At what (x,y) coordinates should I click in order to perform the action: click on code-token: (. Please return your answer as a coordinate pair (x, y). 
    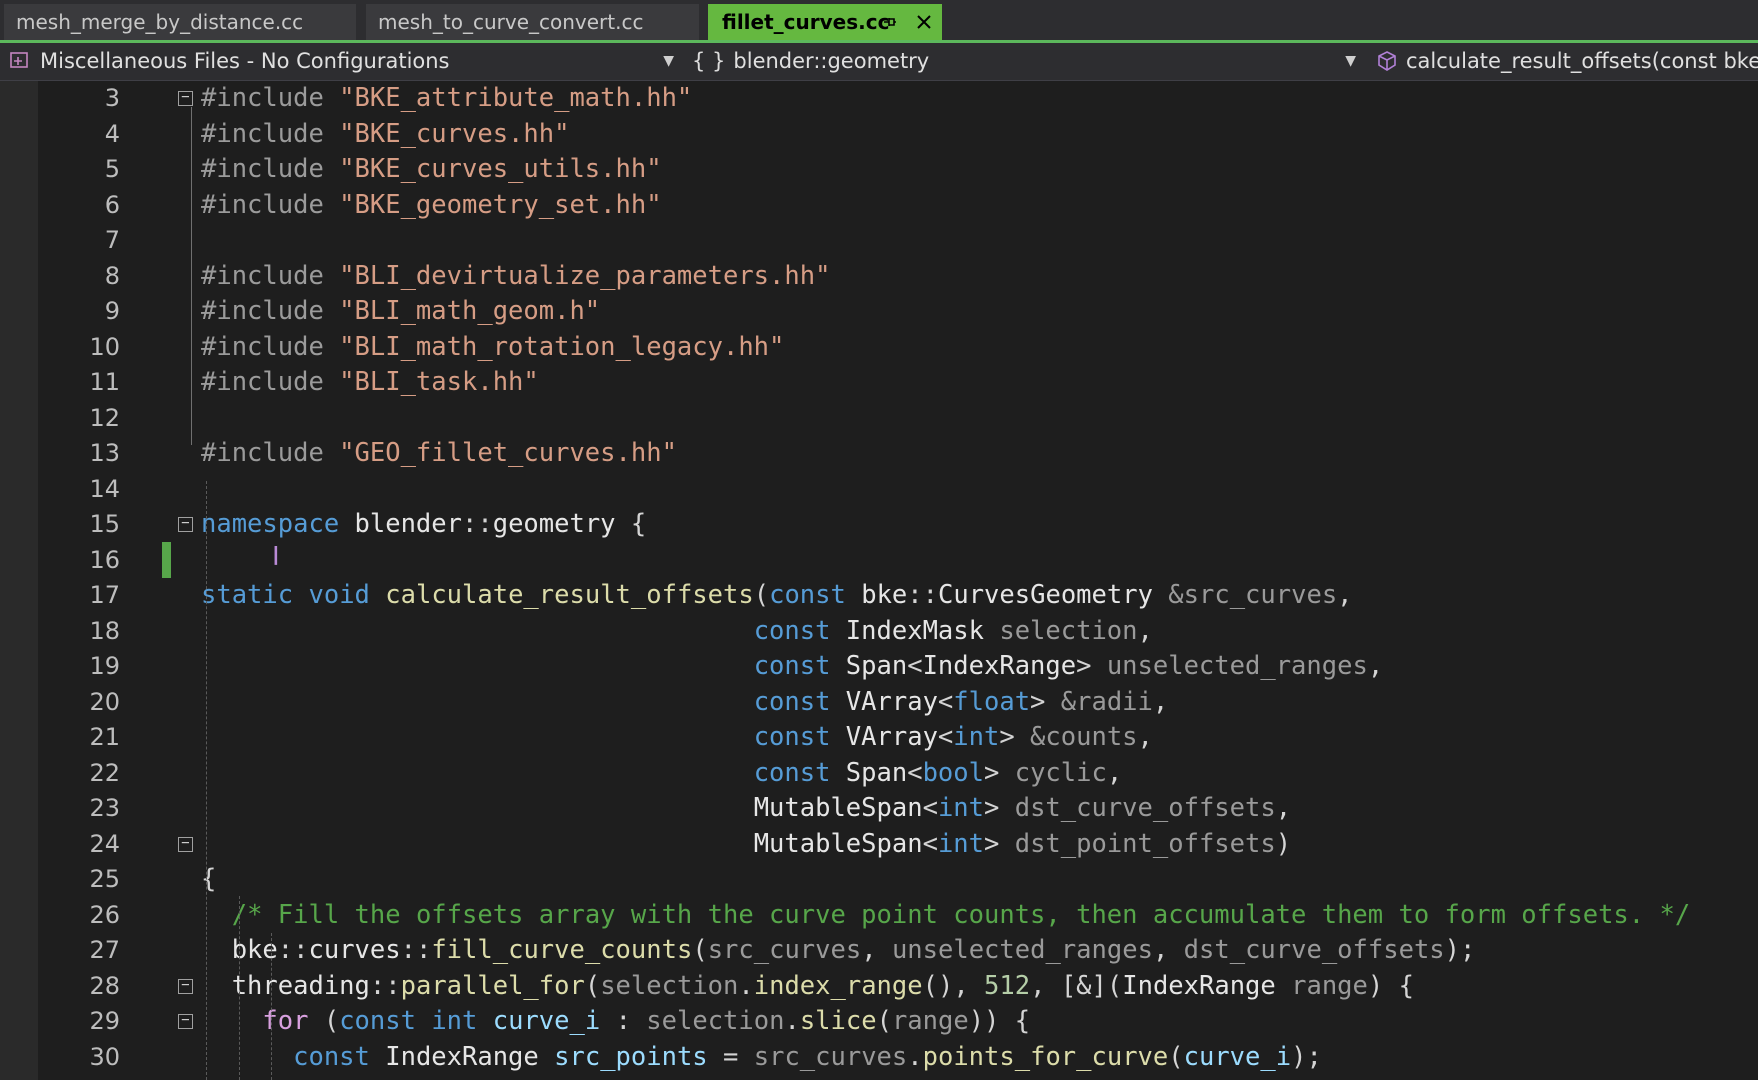
    Looking at the image, I should click on (884, 1021).